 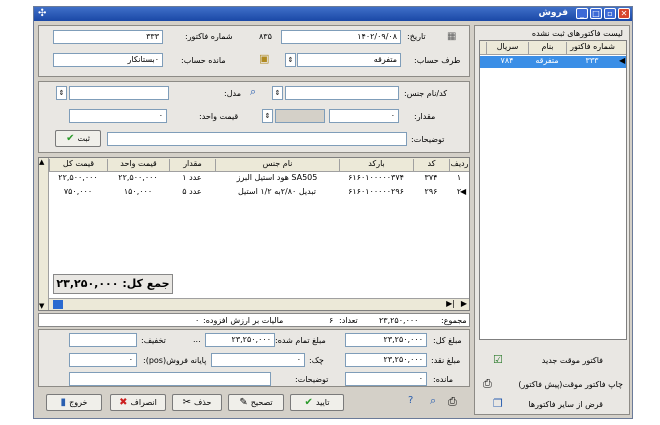 What do you see at coordinates (277, 93) in the screenshot?
I see `code-dropdown: ⇕` at bounding box center [277, 93].